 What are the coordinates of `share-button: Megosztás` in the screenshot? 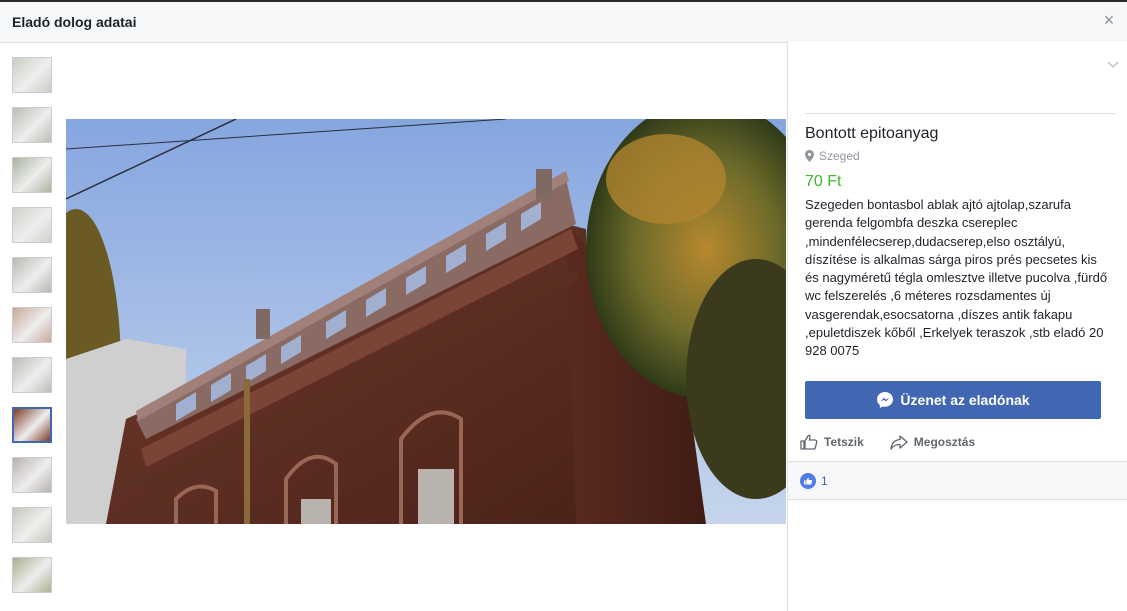 It's located at (932, 442).